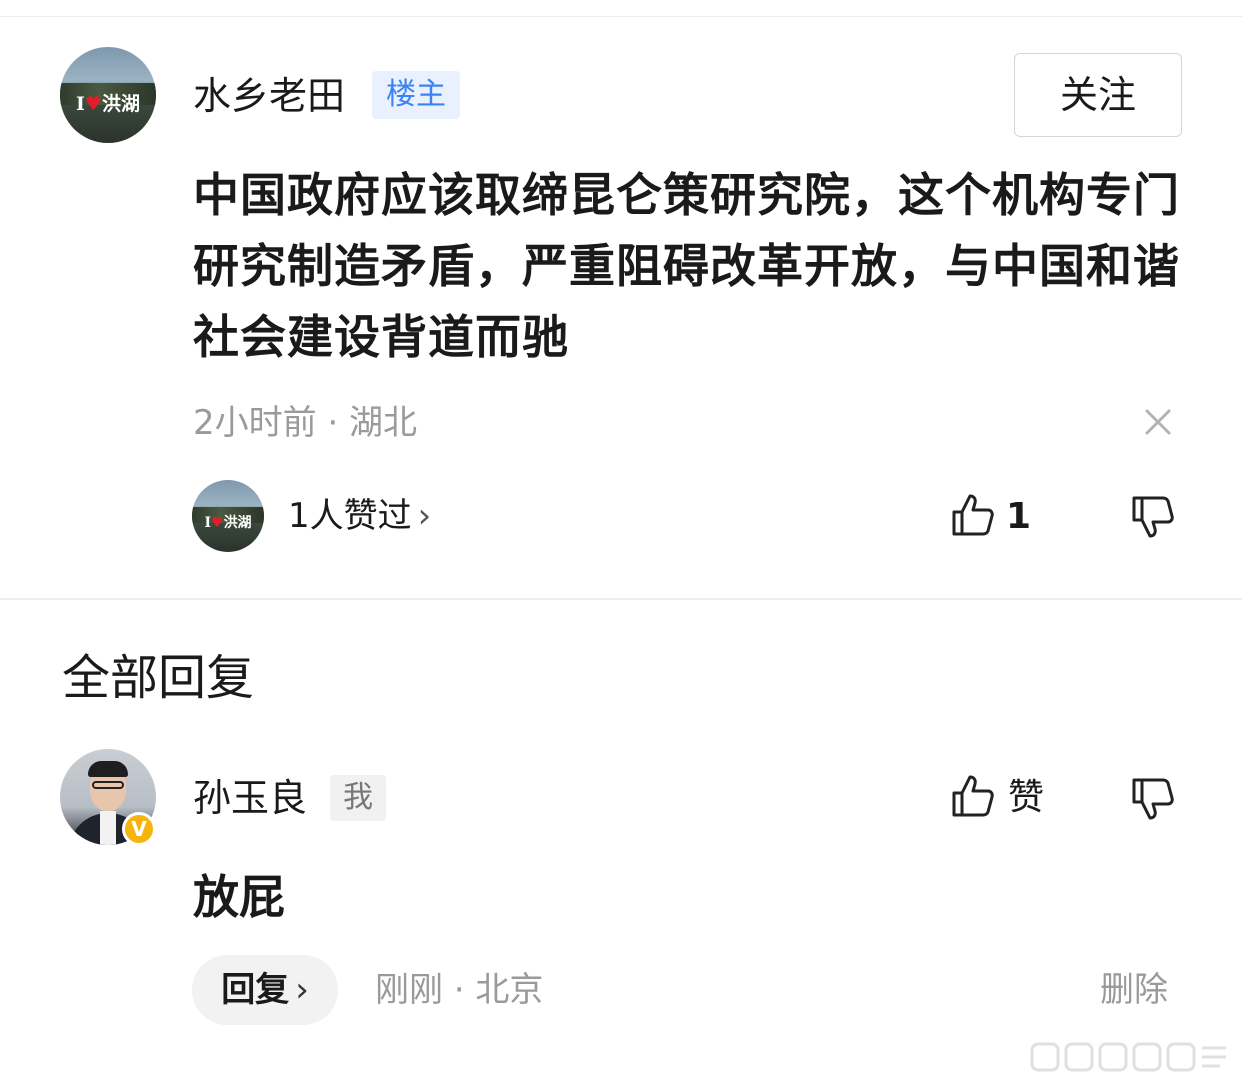 The image size is (1242, 1089). I want to click on reply-button: 回复 ›, so click(265, 990).